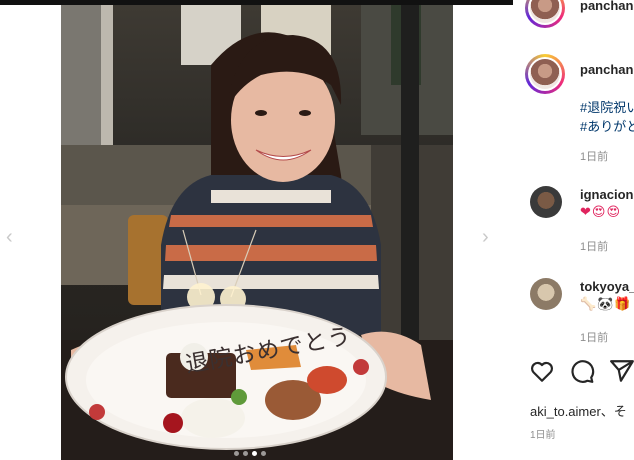  Describe the element at coordinates (607, 286) in the screenshot. I see `comment-username: tokyoya_` at that location.